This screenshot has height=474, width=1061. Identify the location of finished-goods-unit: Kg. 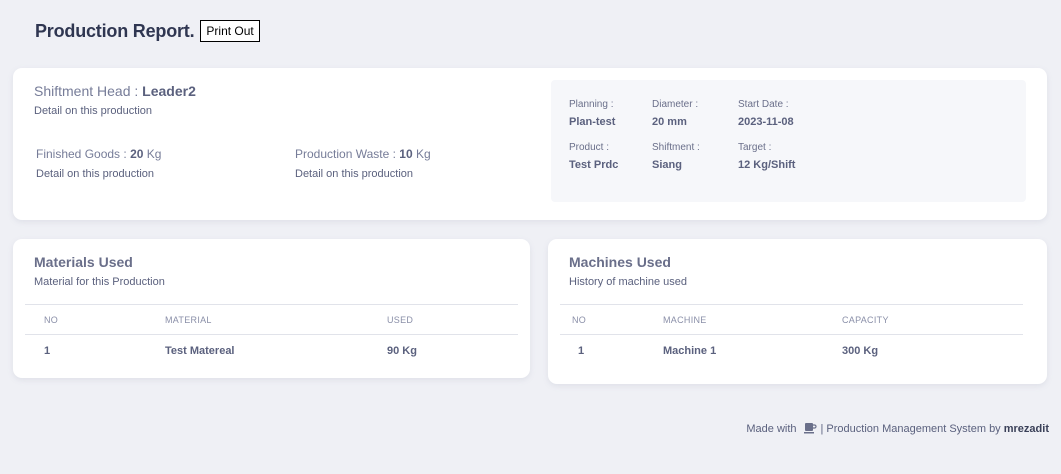
(152, 154).